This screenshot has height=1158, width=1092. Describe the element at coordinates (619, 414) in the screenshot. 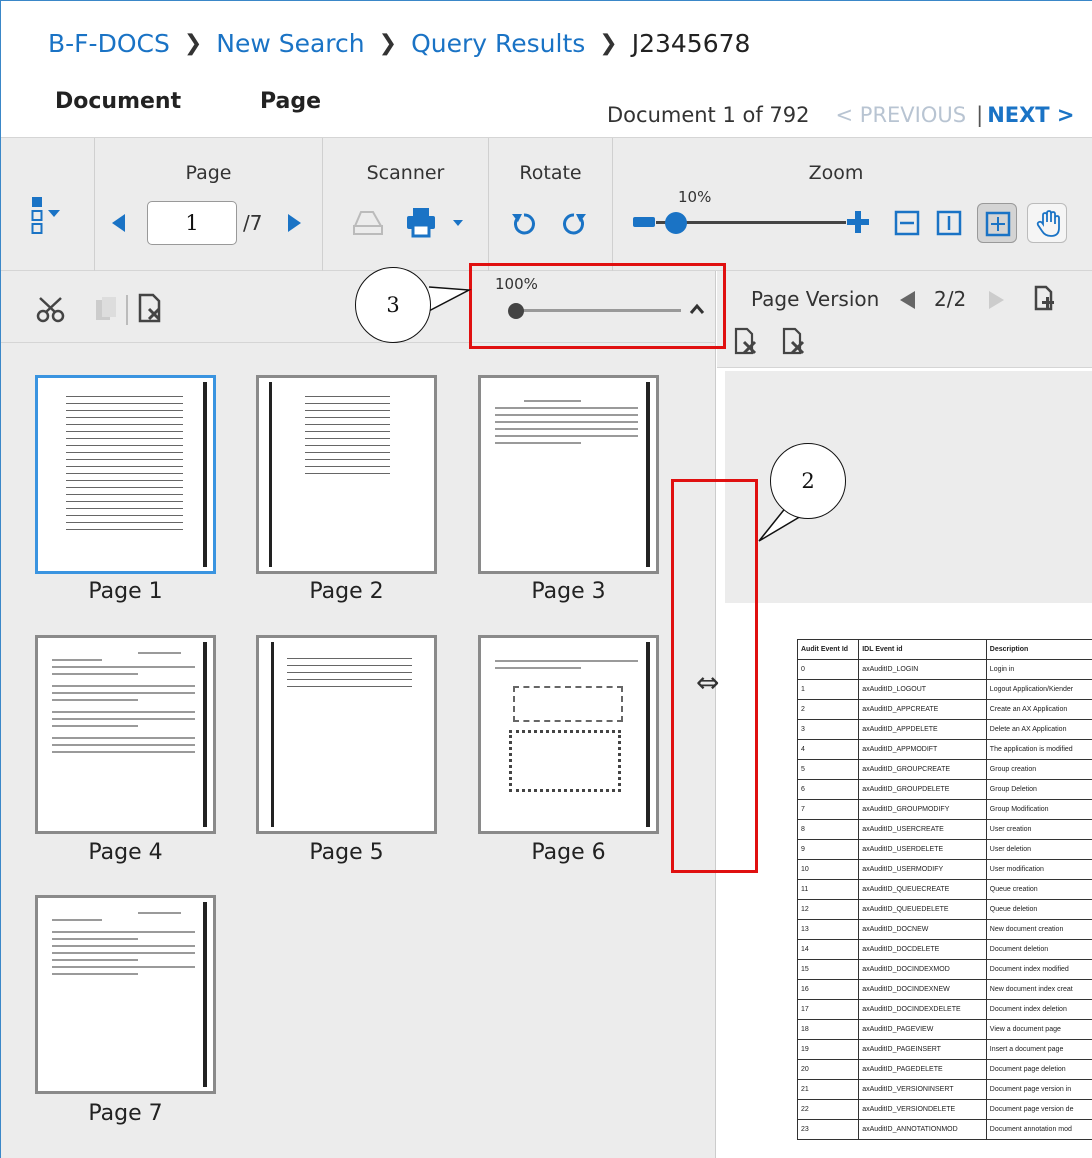

I see `callout-pointers` at that location.